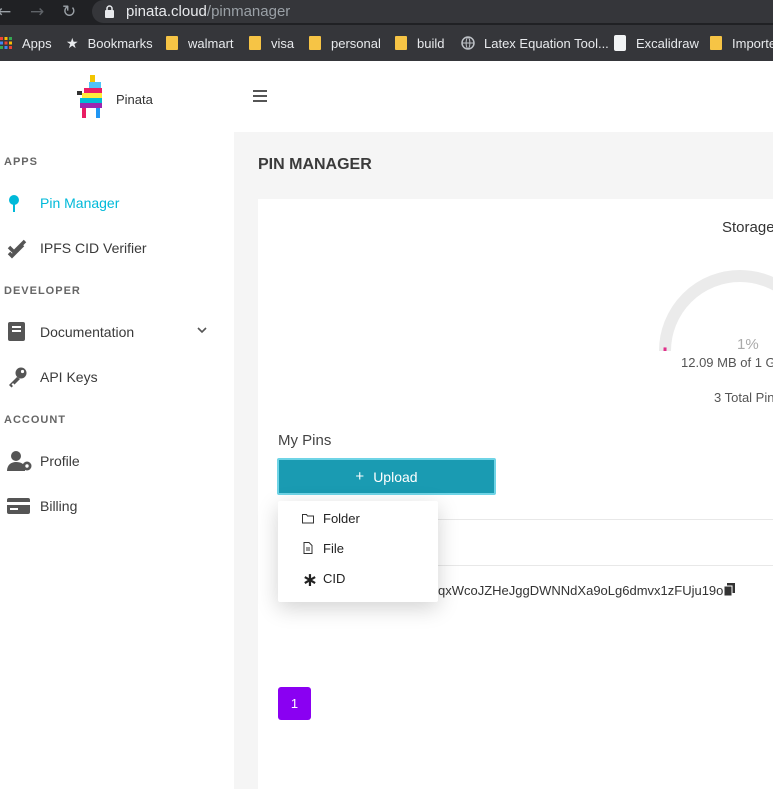  What do you see at coordinates (727, 362) in the screenshot?
I see `storage-usage: 12.09 MB of 1 G` at bounding box center [727, 362].